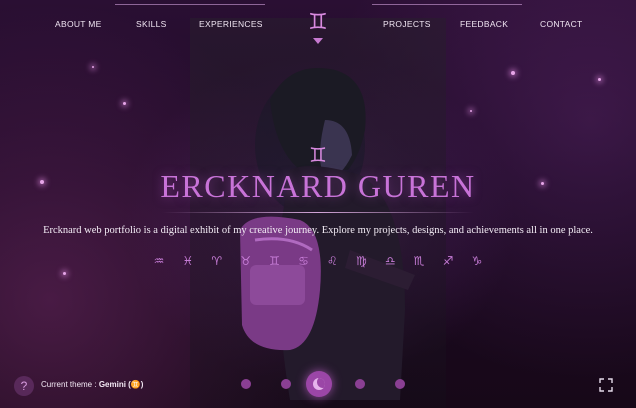 Image resolution: width=636 pixels, height=408 pixels. What do you see at coordinates (188, 261) in the screenshot?
I see `pisces-icon: ♓` at bounding box center [188, 261].